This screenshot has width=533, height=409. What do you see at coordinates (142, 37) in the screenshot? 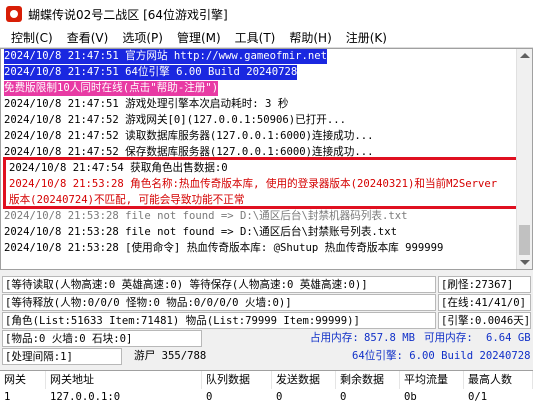
I see `menu-options: 选项(P)` at bounding box center [142, 37].